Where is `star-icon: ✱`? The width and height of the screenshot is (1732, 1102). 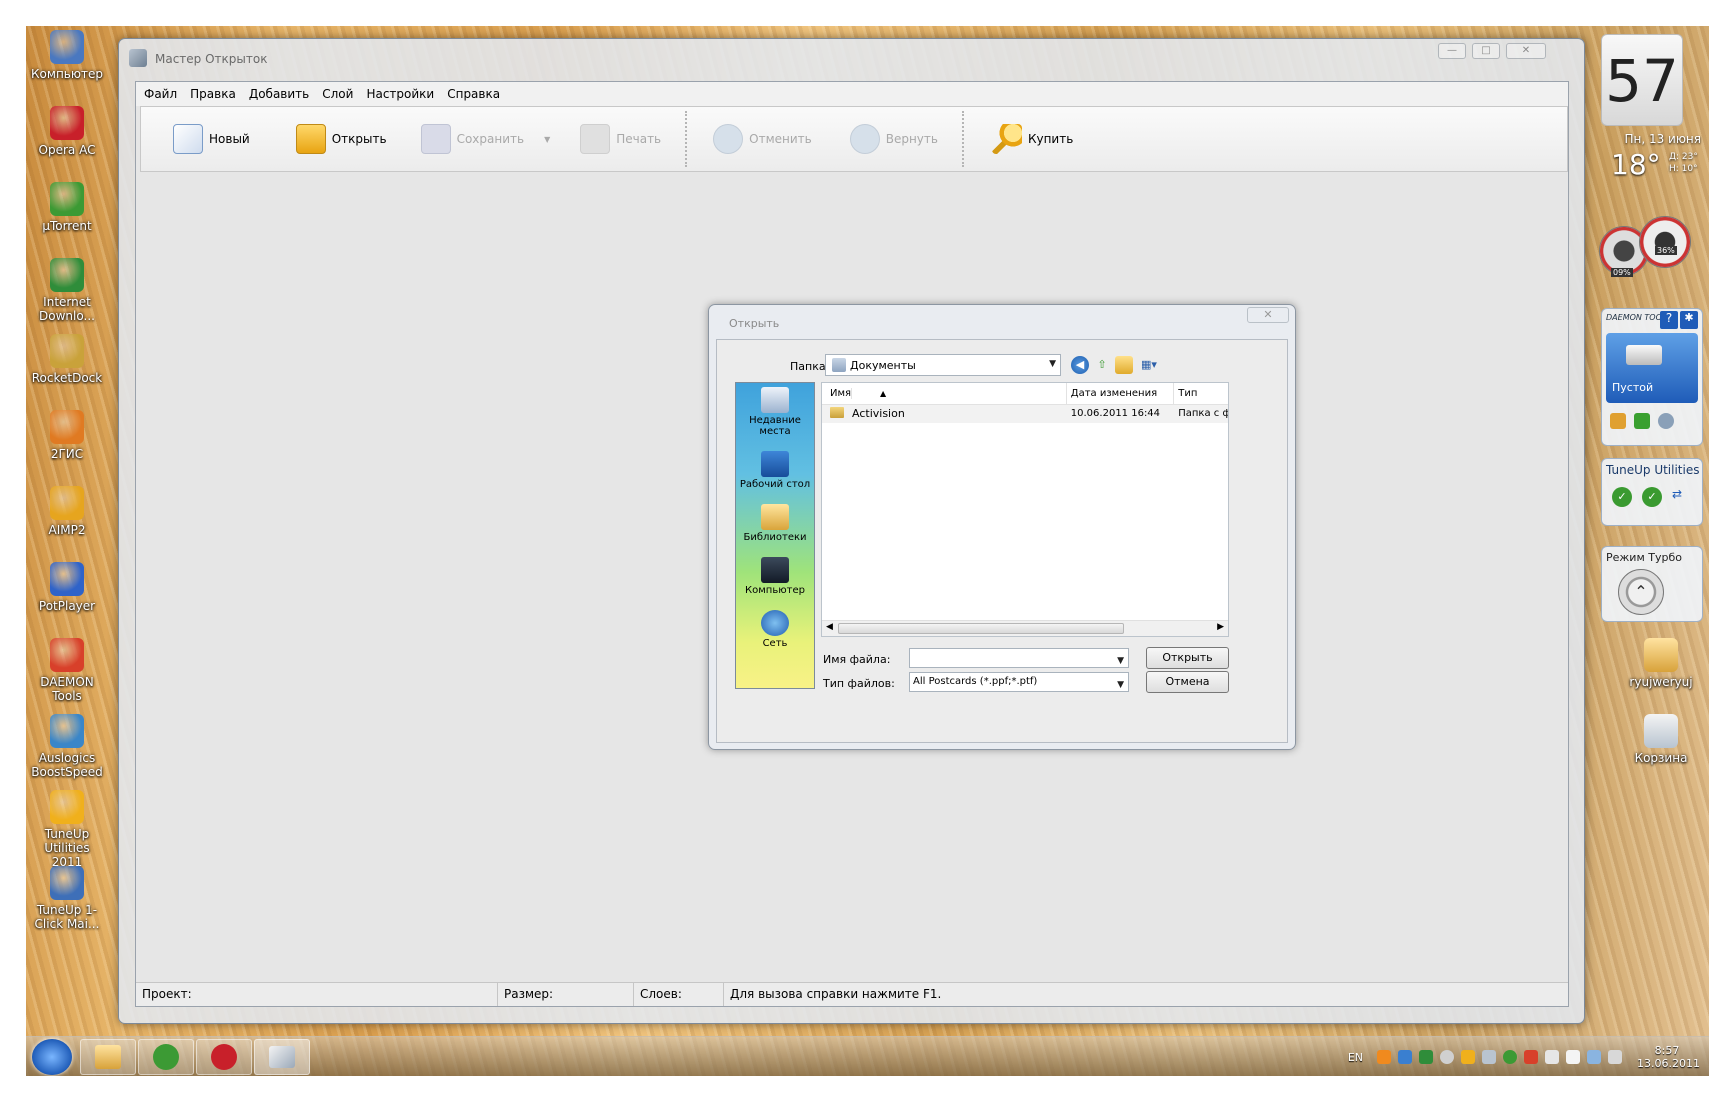 star-icon: ✱ is located at coordinates (1689, 320).